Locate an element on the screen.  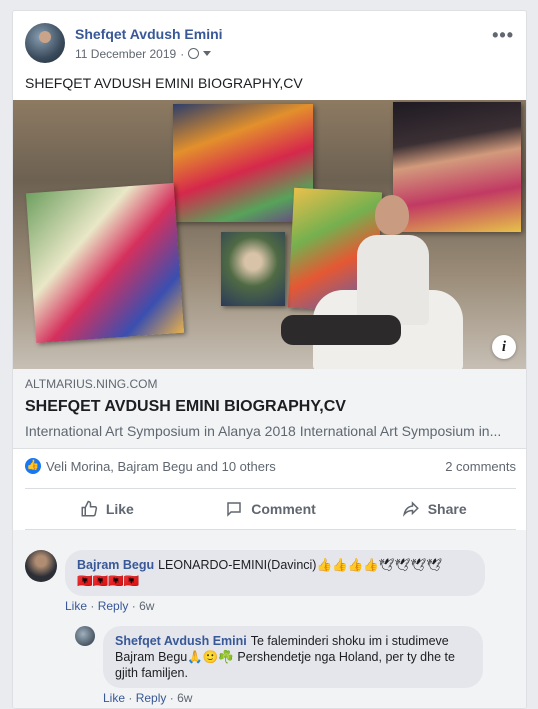
post-text: SHEFQET AVDUSH EMINI BIOGRAPHY,CV is located at coordinates (164, 83).